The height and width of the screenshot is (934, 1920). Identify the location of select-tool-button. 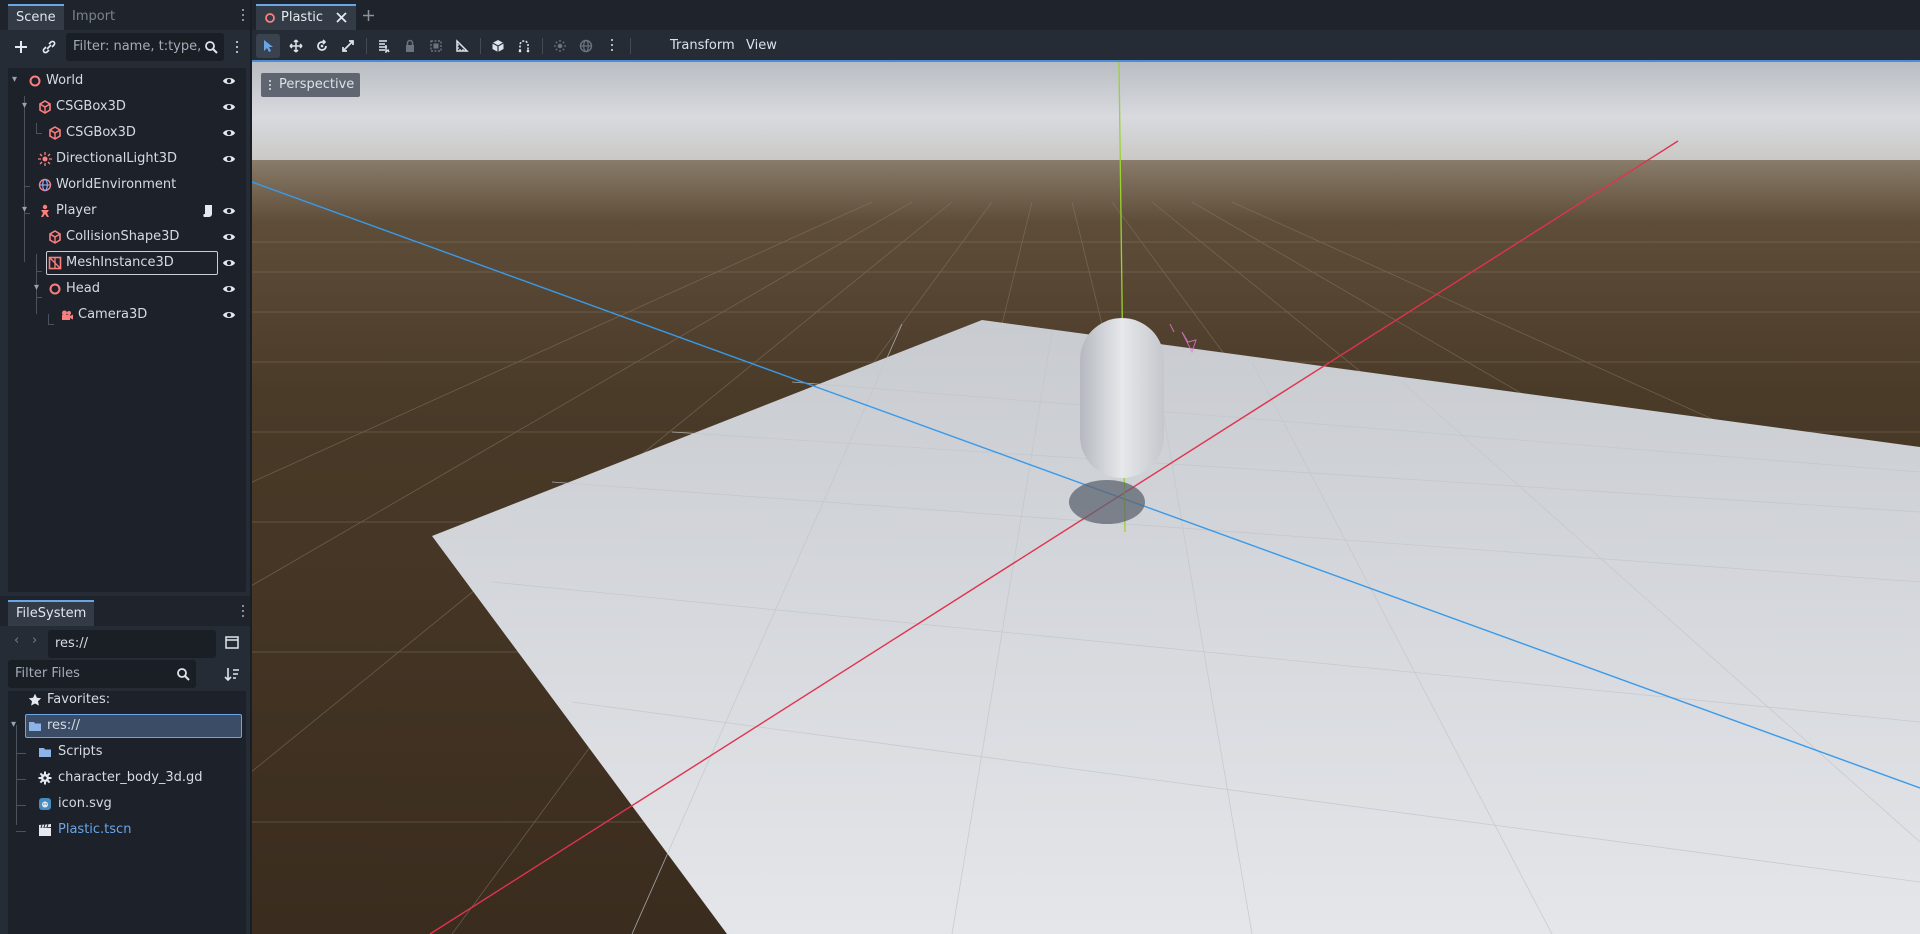
(268, 46).